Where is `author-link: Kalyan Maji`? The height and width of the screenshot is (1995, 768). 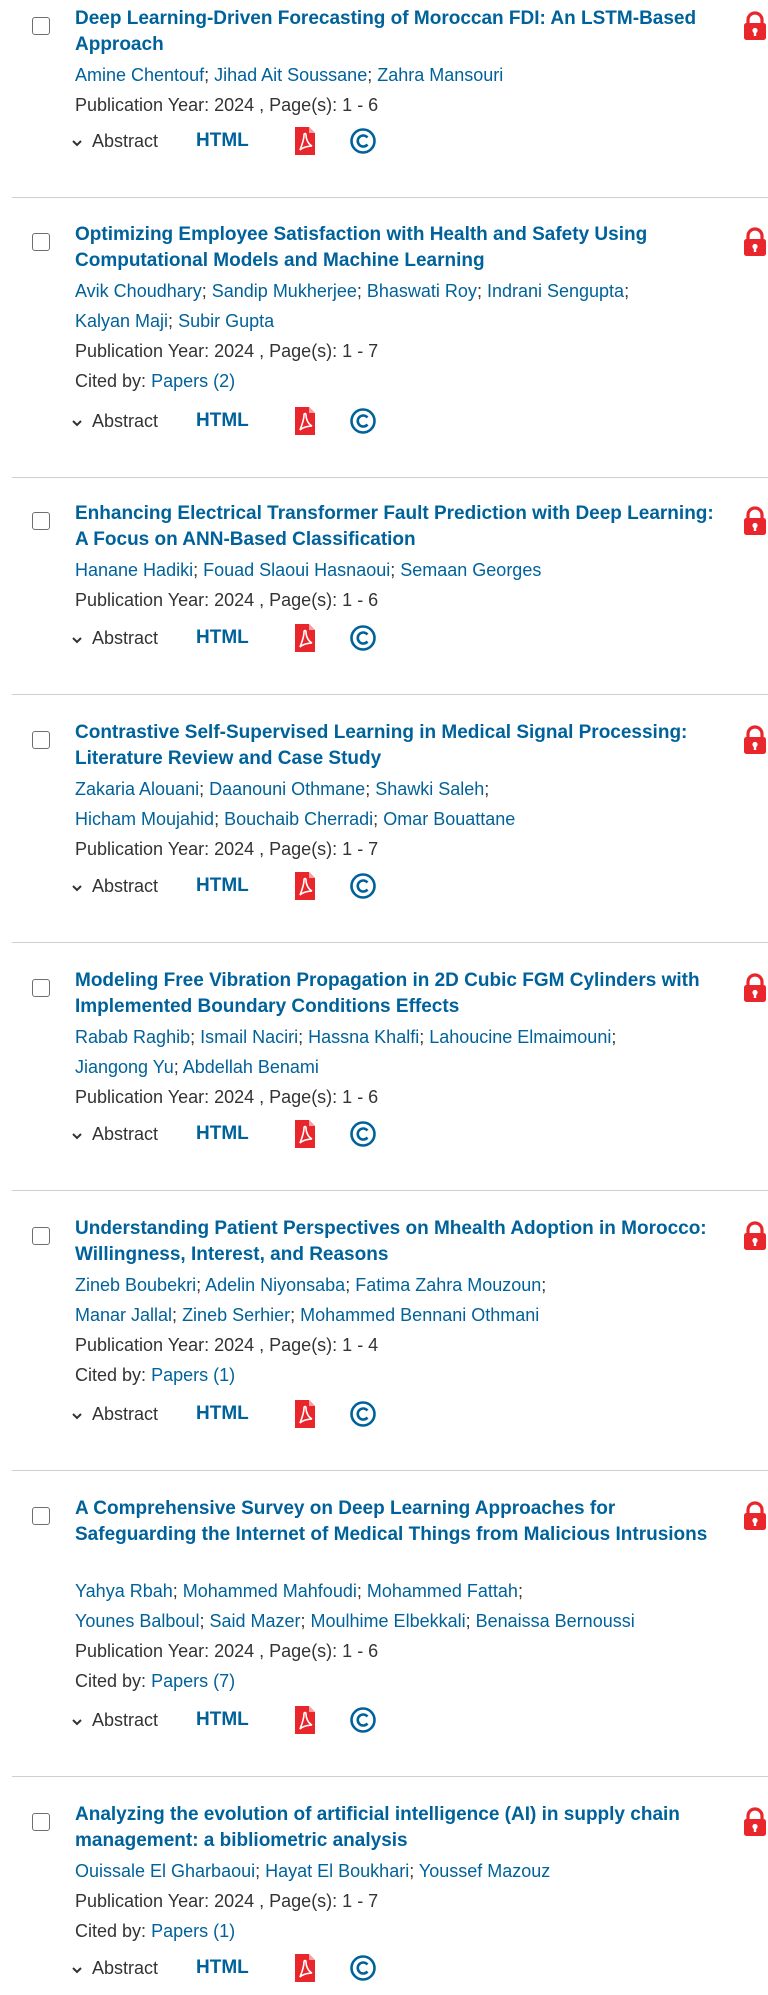
author-link: Kalyan Maji is located at coordinates (121, 321).